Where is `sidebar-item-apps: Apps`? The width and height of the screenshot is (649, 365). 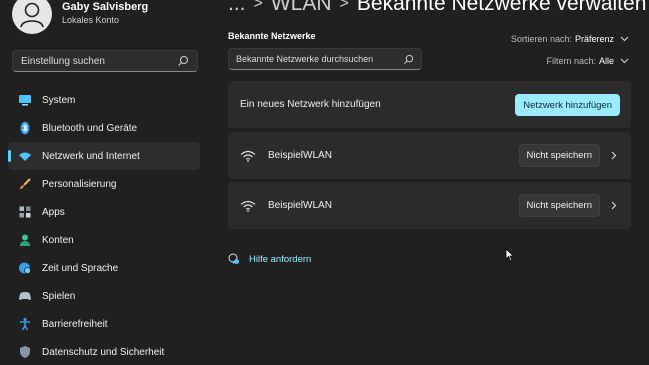
sidebar-item-apps: Apps is located at coordinates (104, 212).